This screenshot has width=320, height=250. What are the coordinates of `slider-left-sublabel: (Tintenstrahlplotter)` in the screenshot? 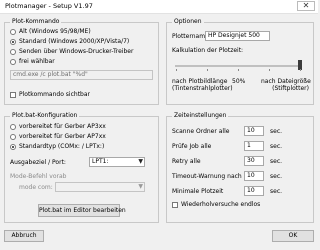 It's located at (202, 88).